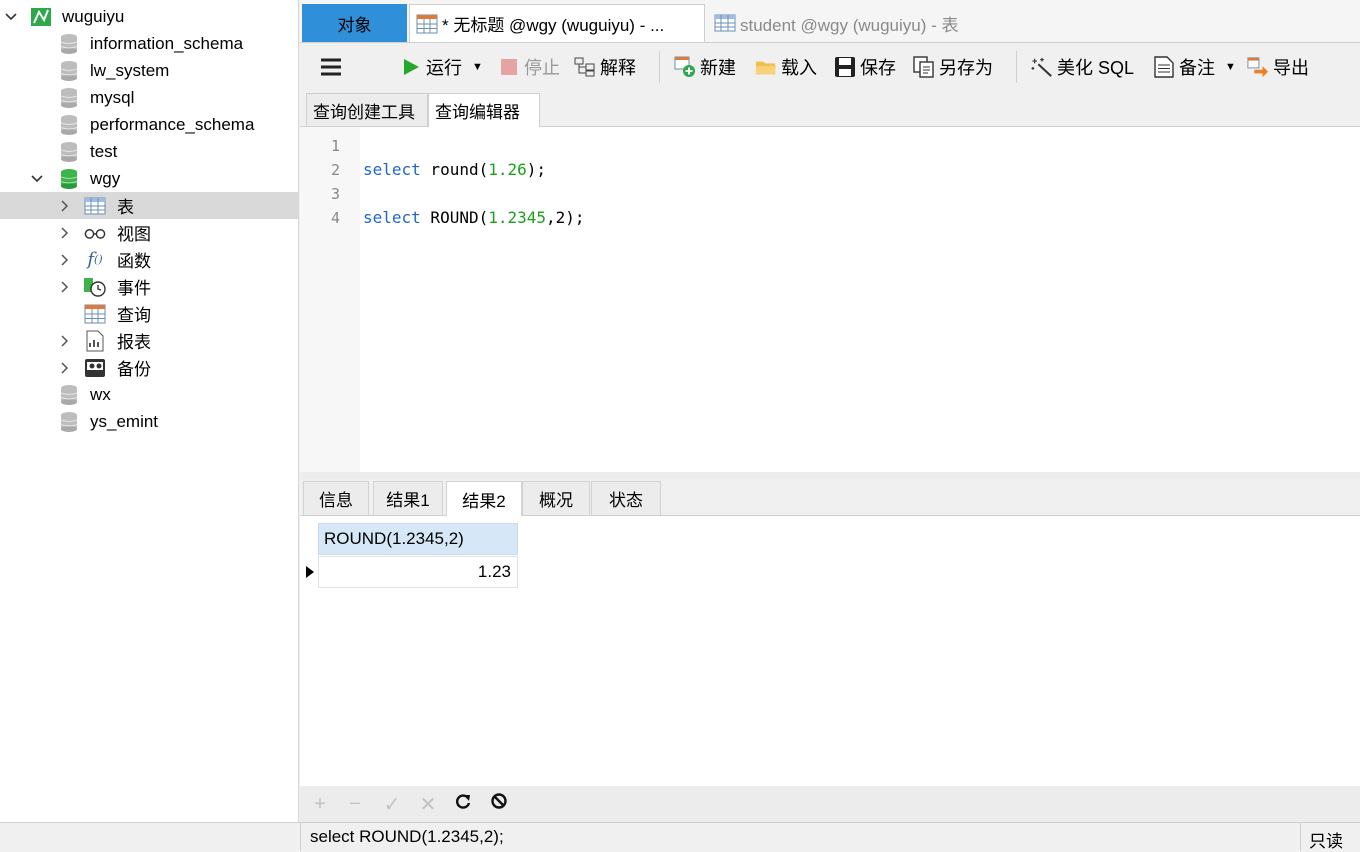  I want to click on stop-button, so click(499, 804).